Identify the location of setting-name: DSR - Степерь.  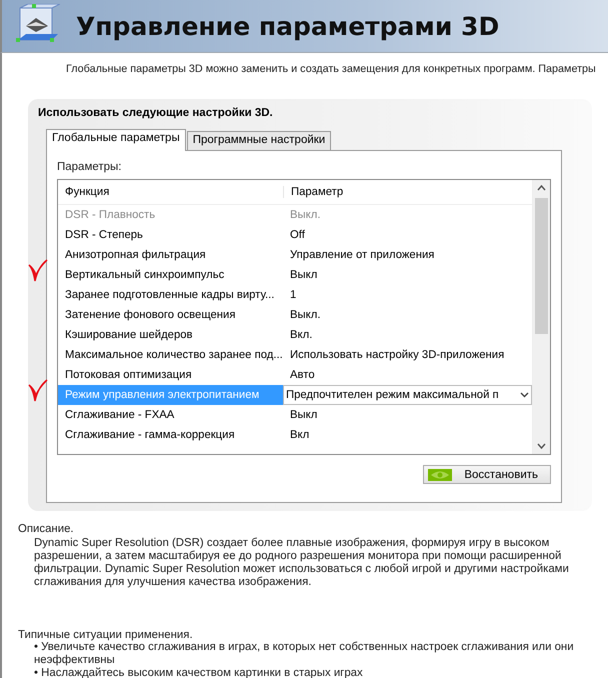
(170, 235).